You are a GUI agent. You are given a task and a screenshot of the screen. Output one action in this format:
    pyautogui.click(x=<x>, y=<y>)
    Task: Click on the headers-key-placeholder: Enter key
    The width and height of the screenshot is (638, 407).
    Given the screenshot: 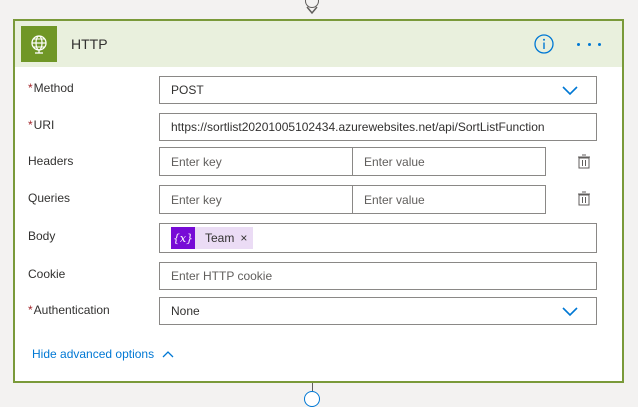 What is the action you would take?
    pyautogui.click(x=196, y=161)
    